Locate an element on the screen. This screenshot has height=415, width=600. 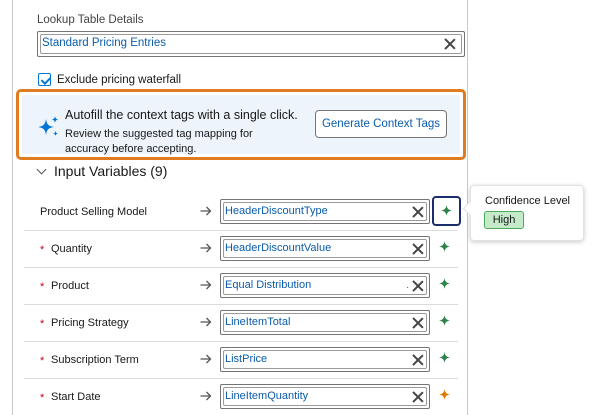
input-variable-label: Product Selling Model is located at coordinates (94, 212).